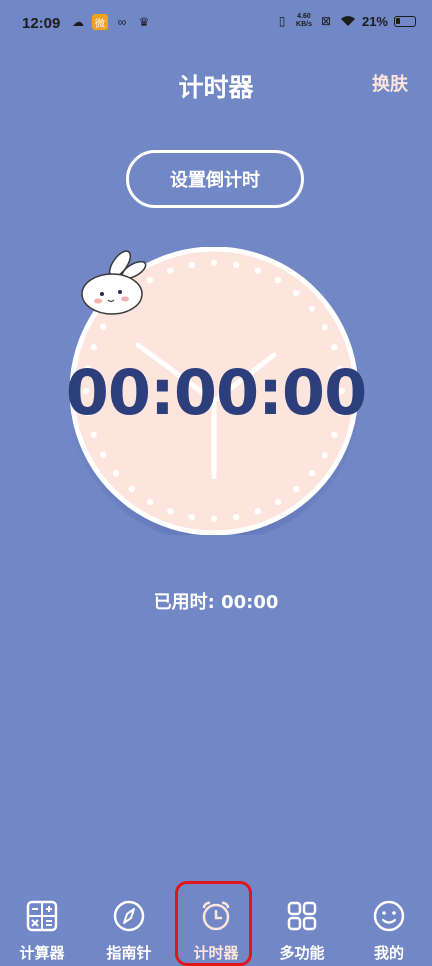 This screenshot has width=432, height=966. What do you see at coordinates (78, 22) in the screenshot?
I see `cloud-icon: ☁` at bounding box center [78, 22].